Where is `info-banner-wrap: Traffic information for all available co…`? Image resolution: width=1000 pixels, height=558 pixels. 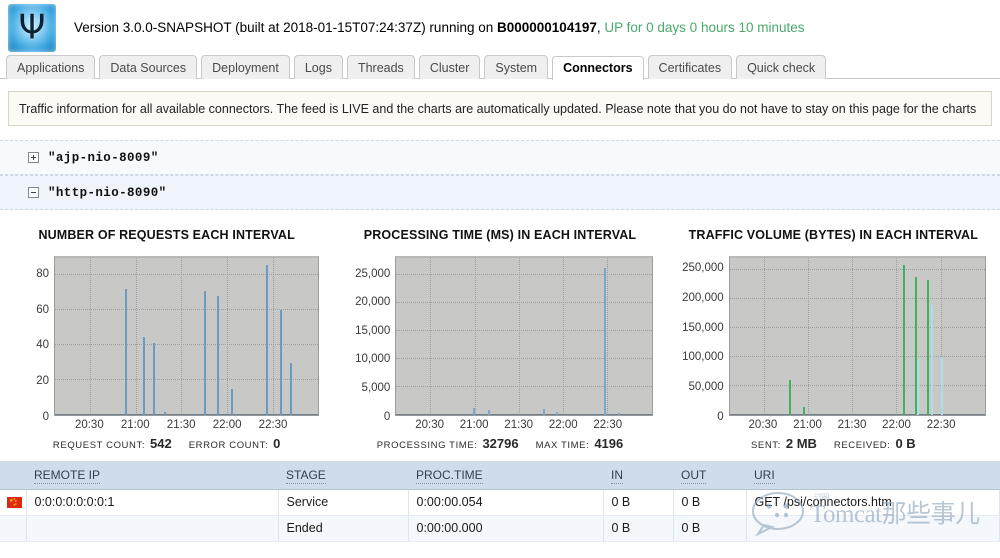 info-banner-wrap: Traffic information for all available co… is located at coordinates (500, 102).